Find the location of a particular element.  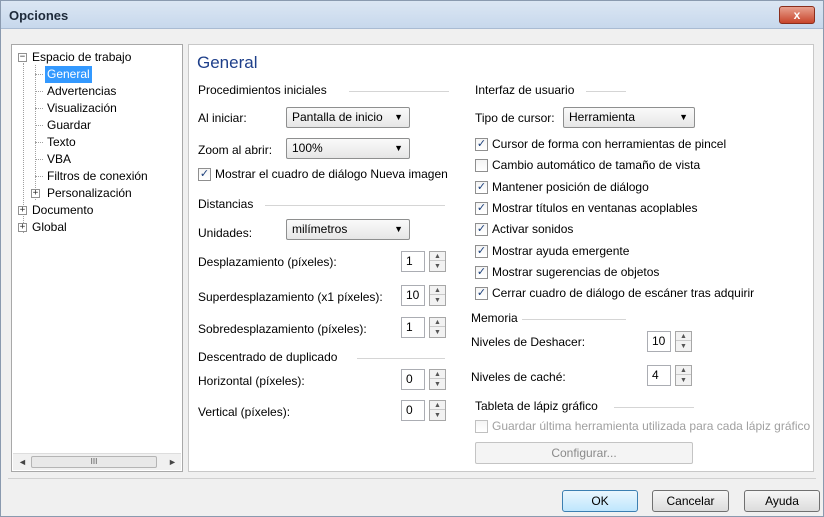

zoom-select: 100% ▼ is located at coordinates (348, 148).